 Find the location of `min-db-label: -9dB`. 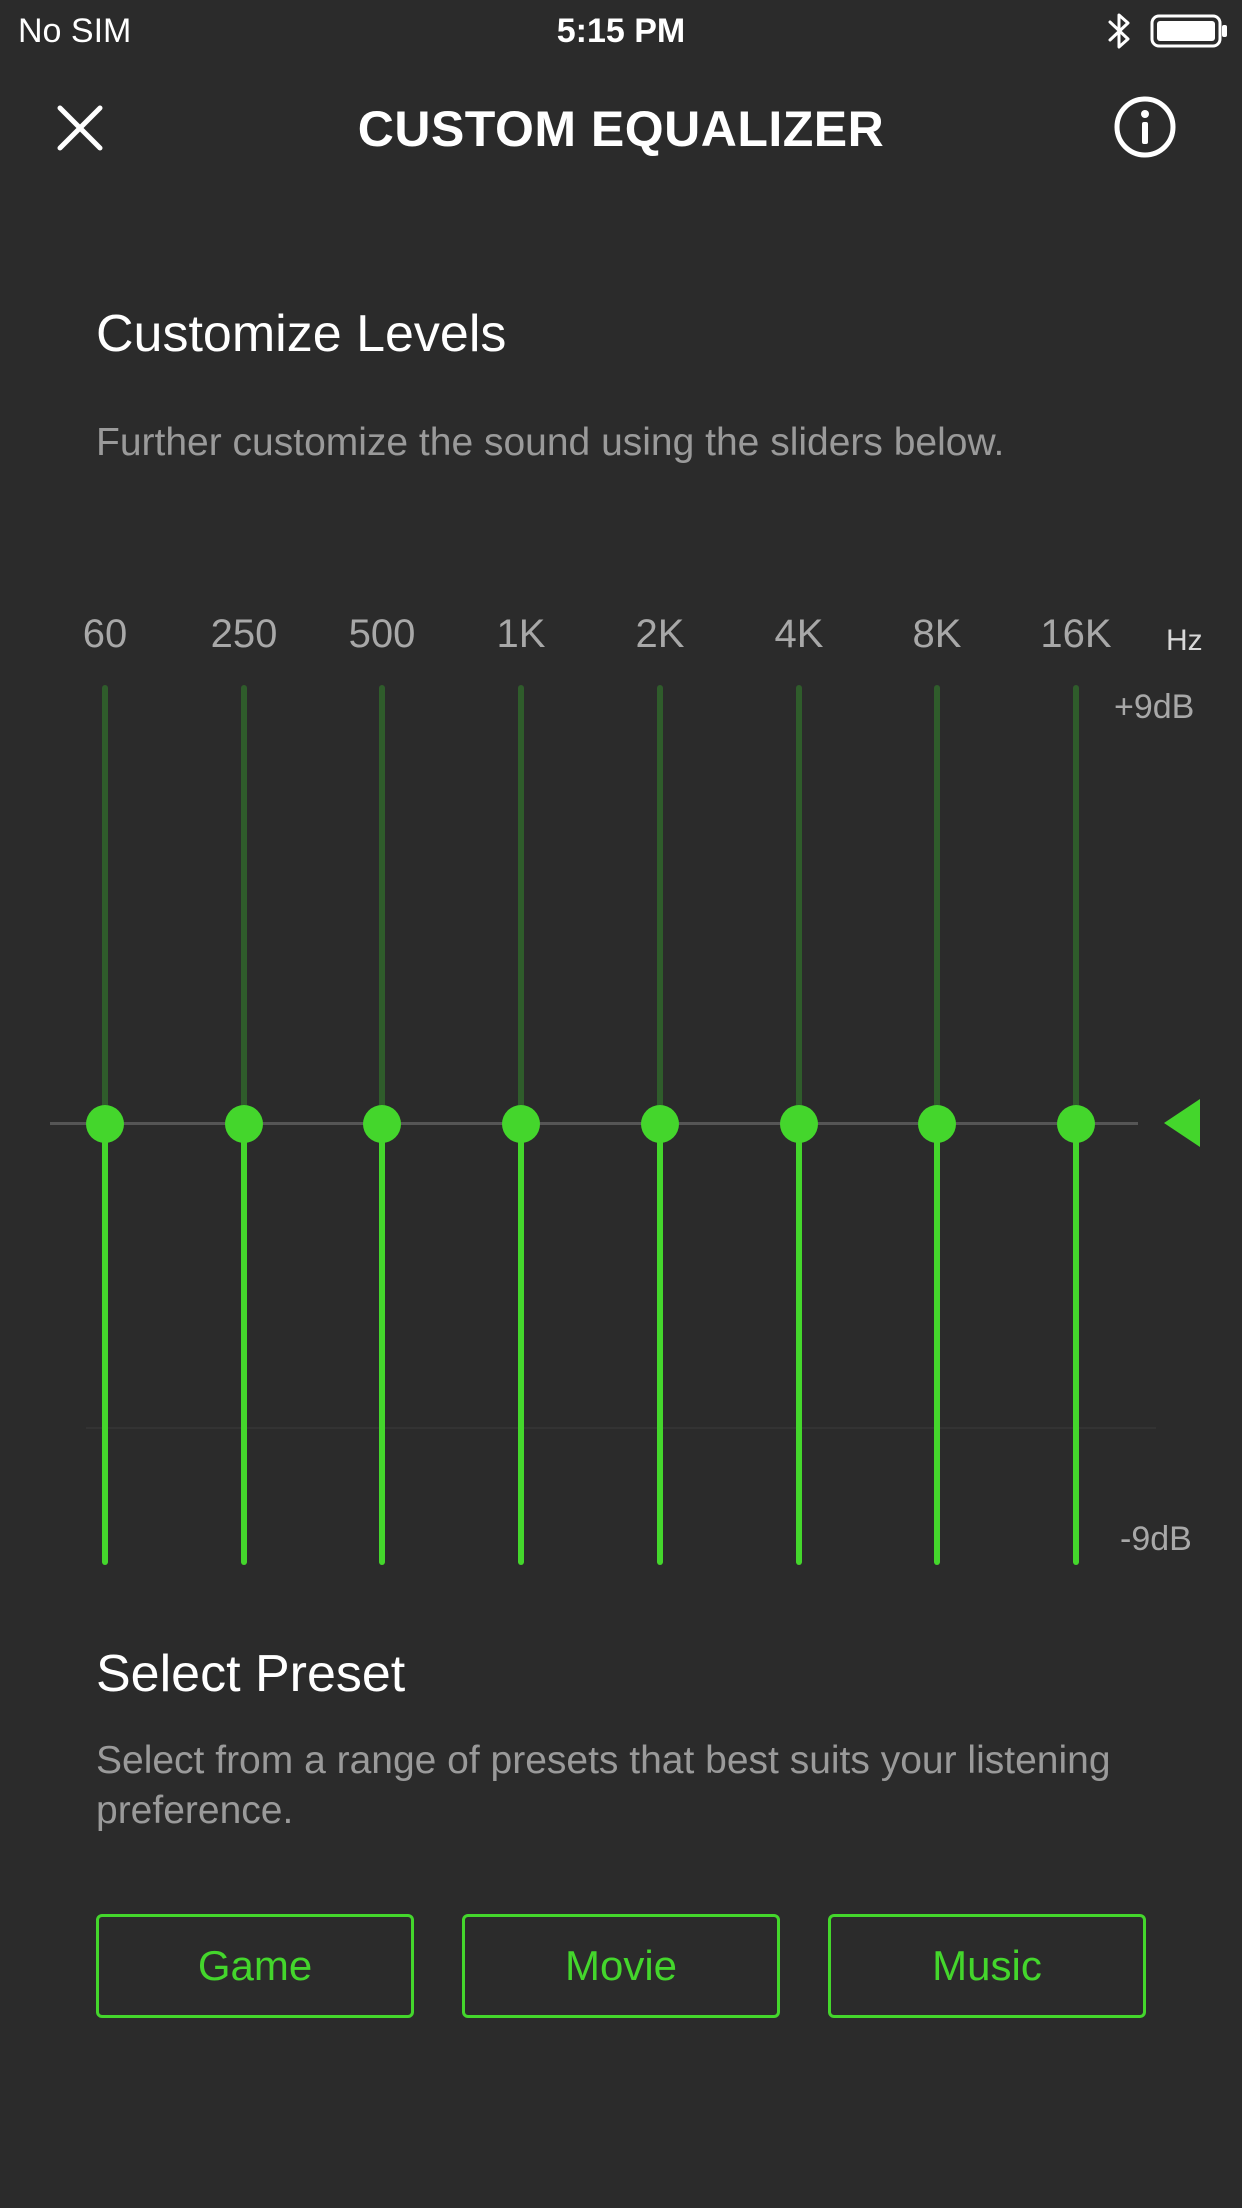

min-db-label: -9dB is located at coordinates (1156, 1539).